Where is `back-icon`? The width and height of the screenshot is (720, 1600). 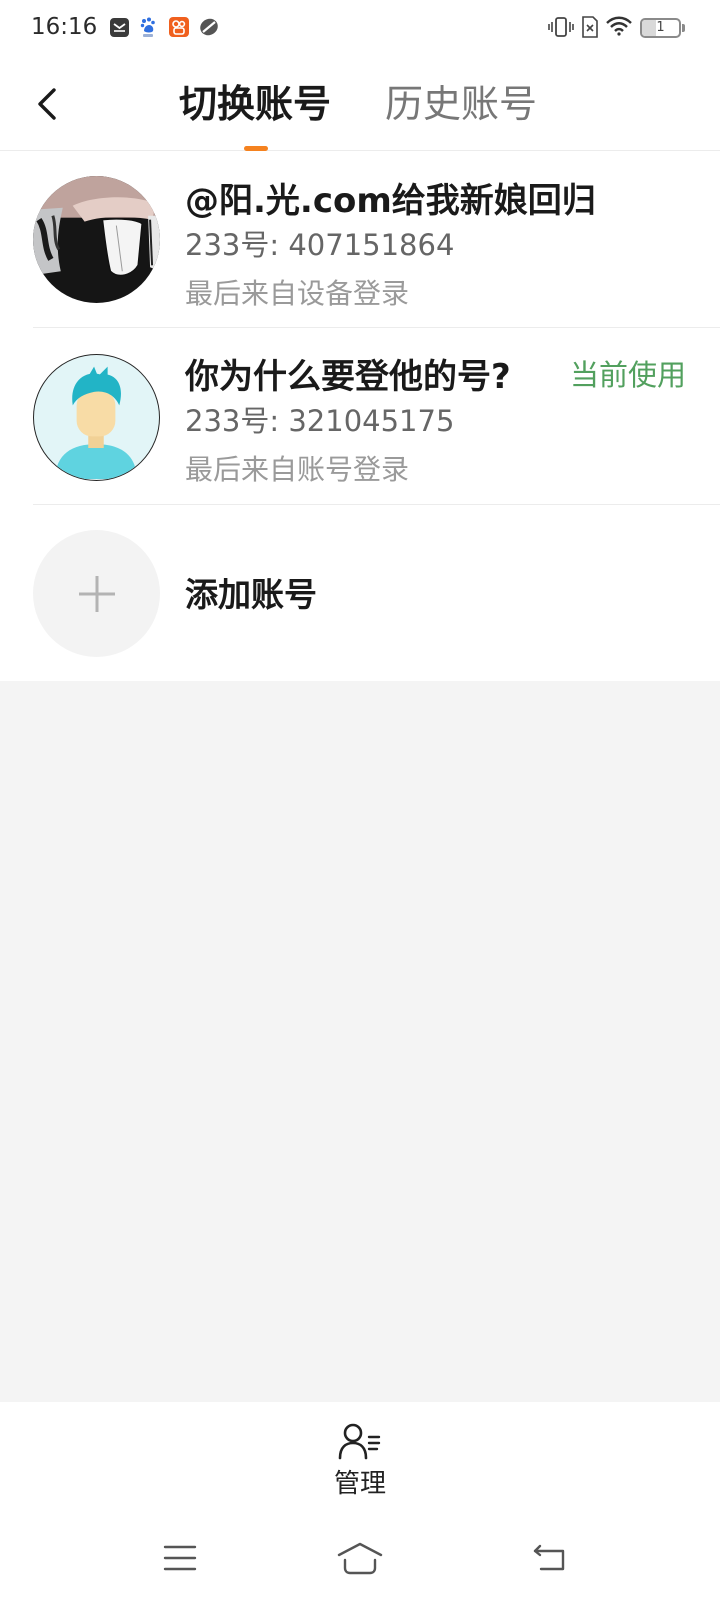 back-icon is located at coordinates (549, 1557).